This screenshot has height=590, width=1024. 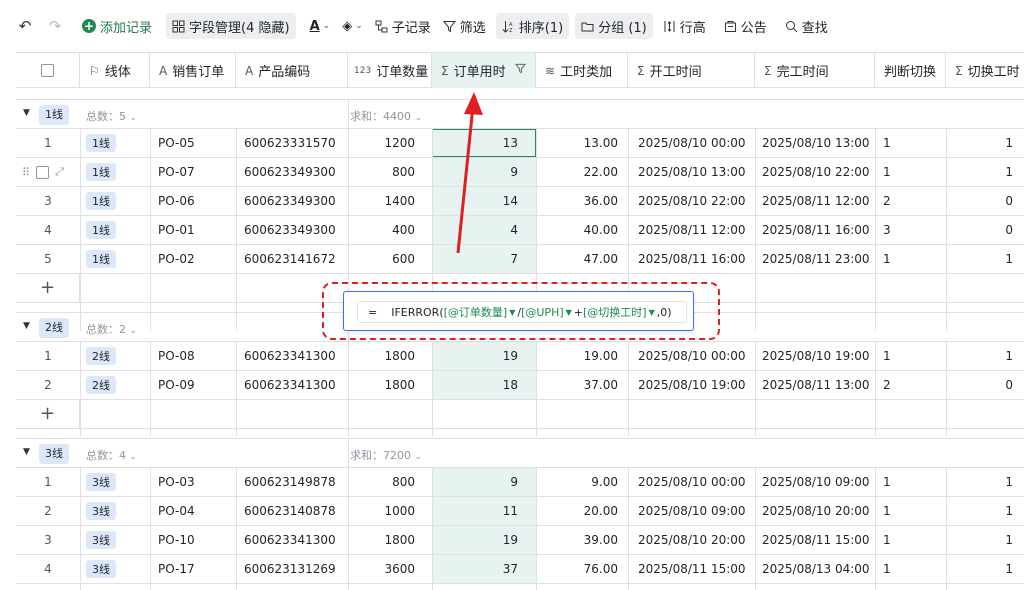 What do you see at coordinates (193, 385) in the screenshot?
I see `sales-order-cell: PO-09` at bounding box center [193, 385].